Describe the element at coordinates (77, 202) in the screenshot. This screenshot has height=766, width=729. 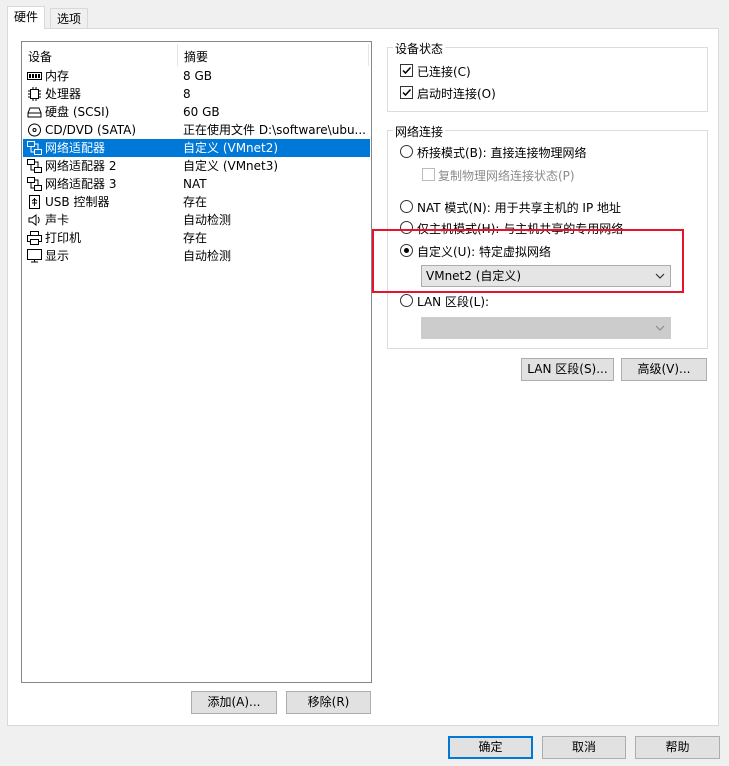
I see `device-name: USB 控制器` at that location.